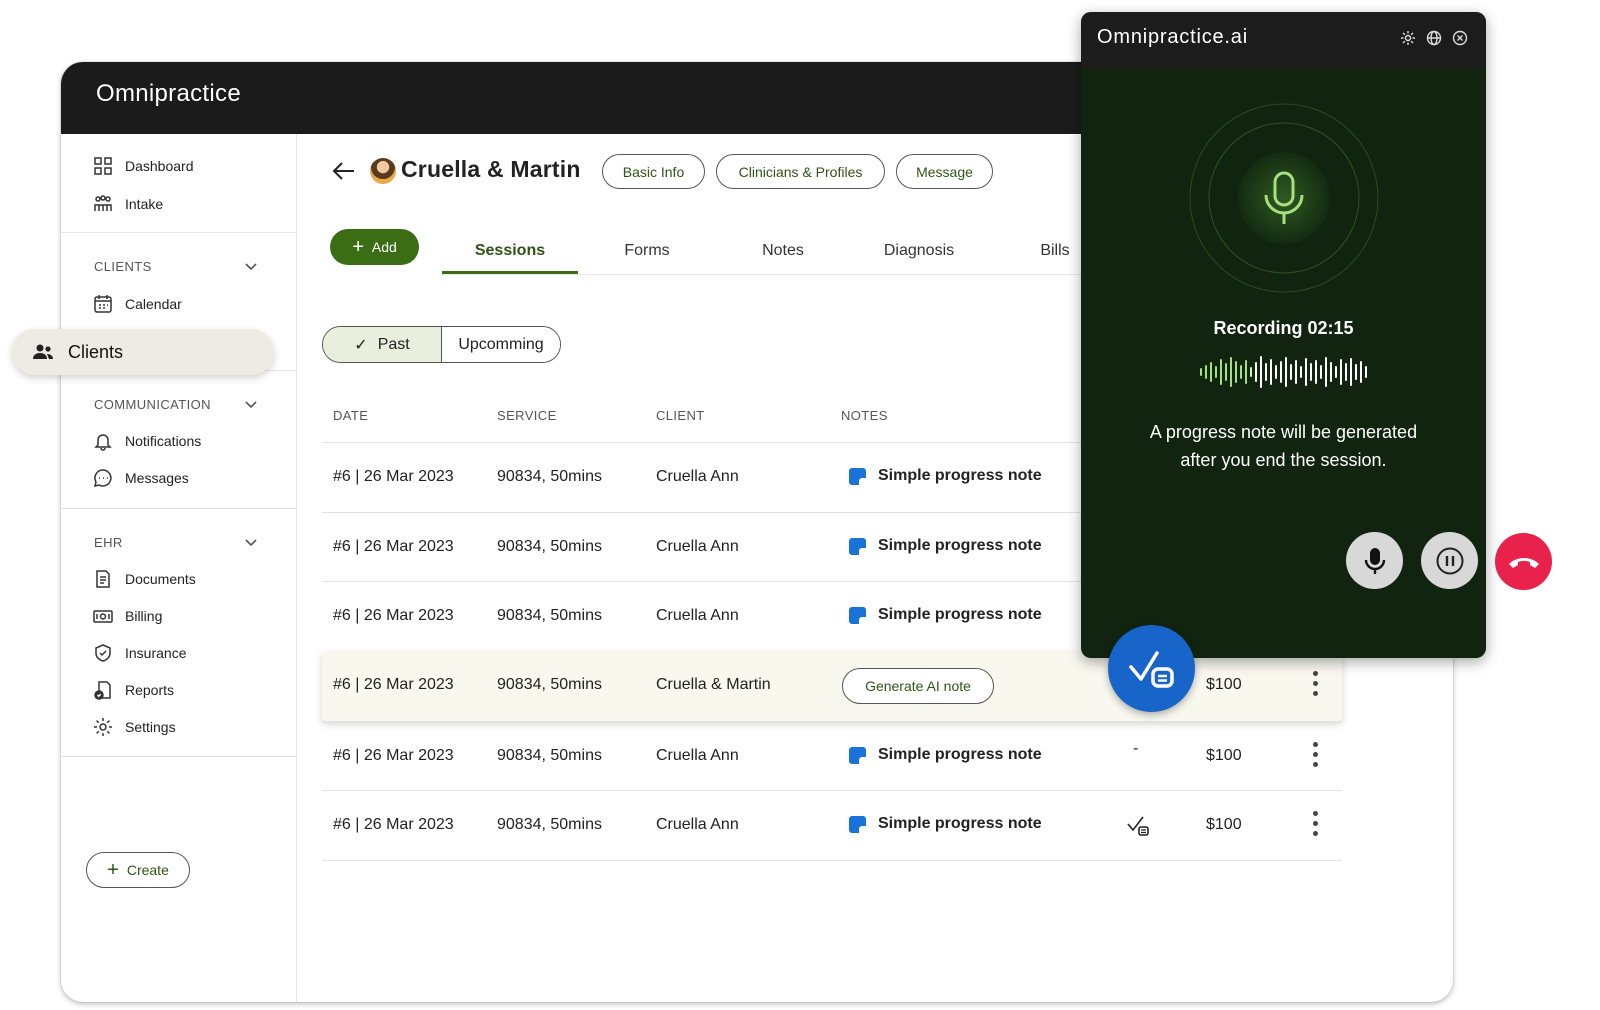  I want to click on create-button: + Create, so click(138, 870).